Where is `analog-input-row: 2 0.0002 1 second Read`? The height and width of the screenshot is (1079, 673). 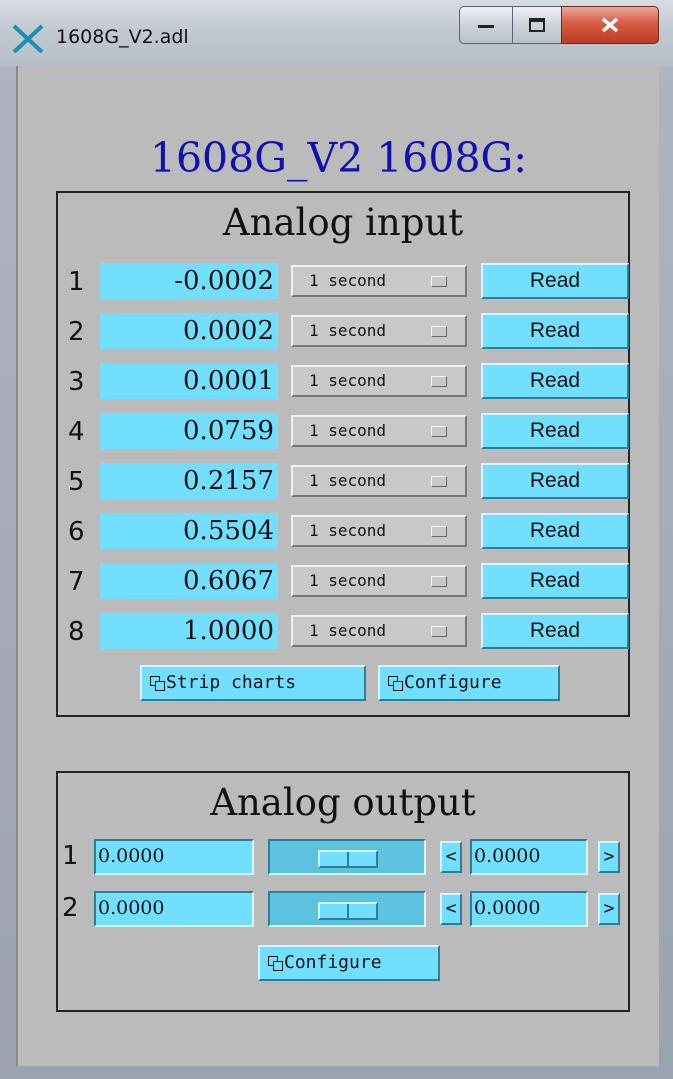
analog-input-row: 2 0.0002 1 second Read is located at coordinates (343, 332).